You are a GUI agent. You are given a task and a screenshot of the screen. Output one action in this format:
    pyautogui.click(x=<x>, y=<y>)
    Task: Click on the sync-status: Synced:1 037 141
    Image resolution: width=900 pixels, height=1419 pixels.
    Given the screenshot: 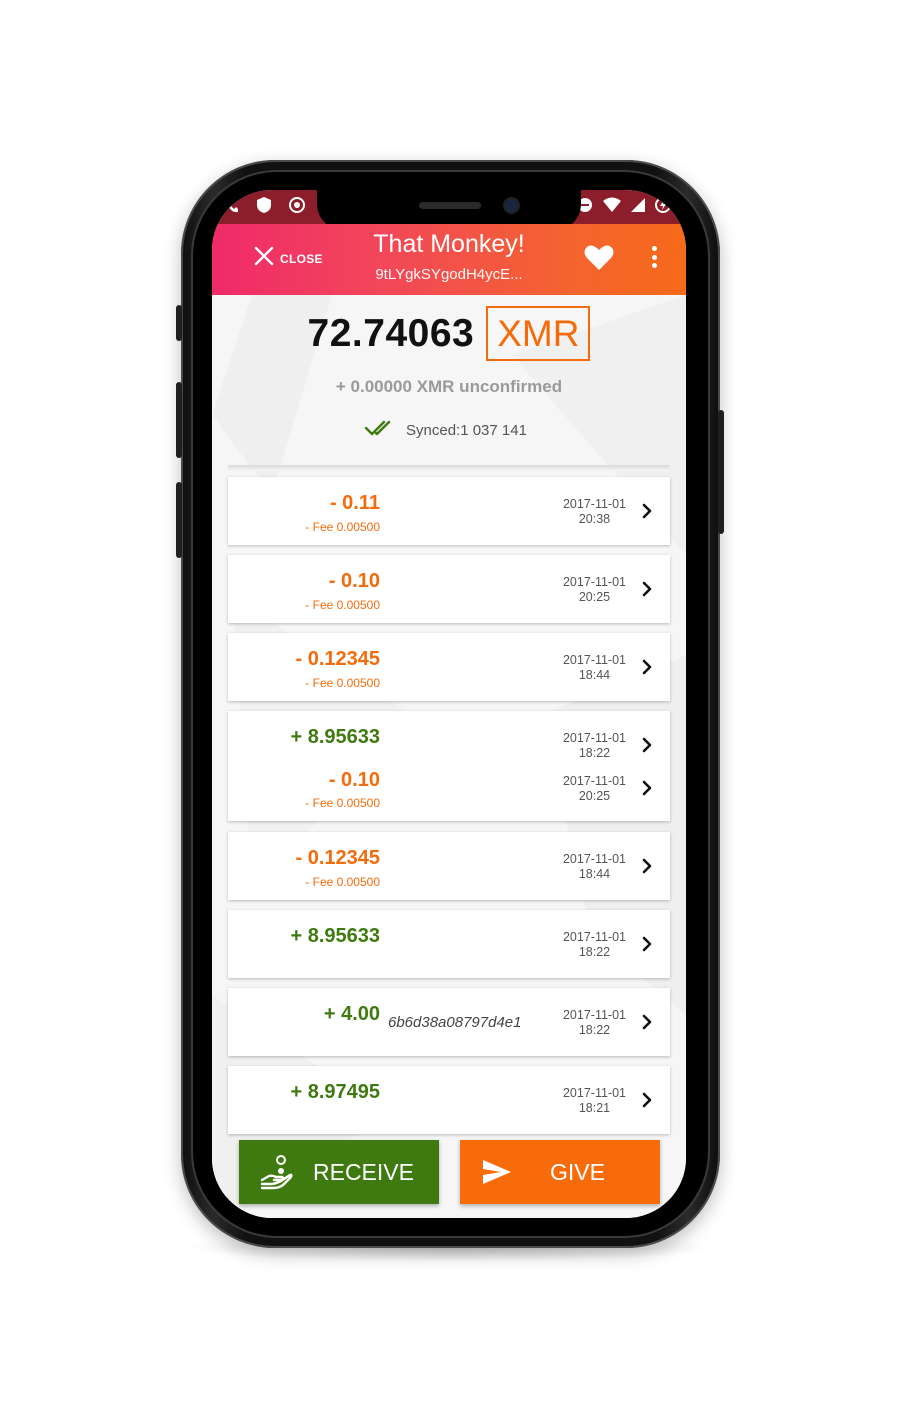 What is the action you would take?
    pyautogui.click(x=445, y=430)
    